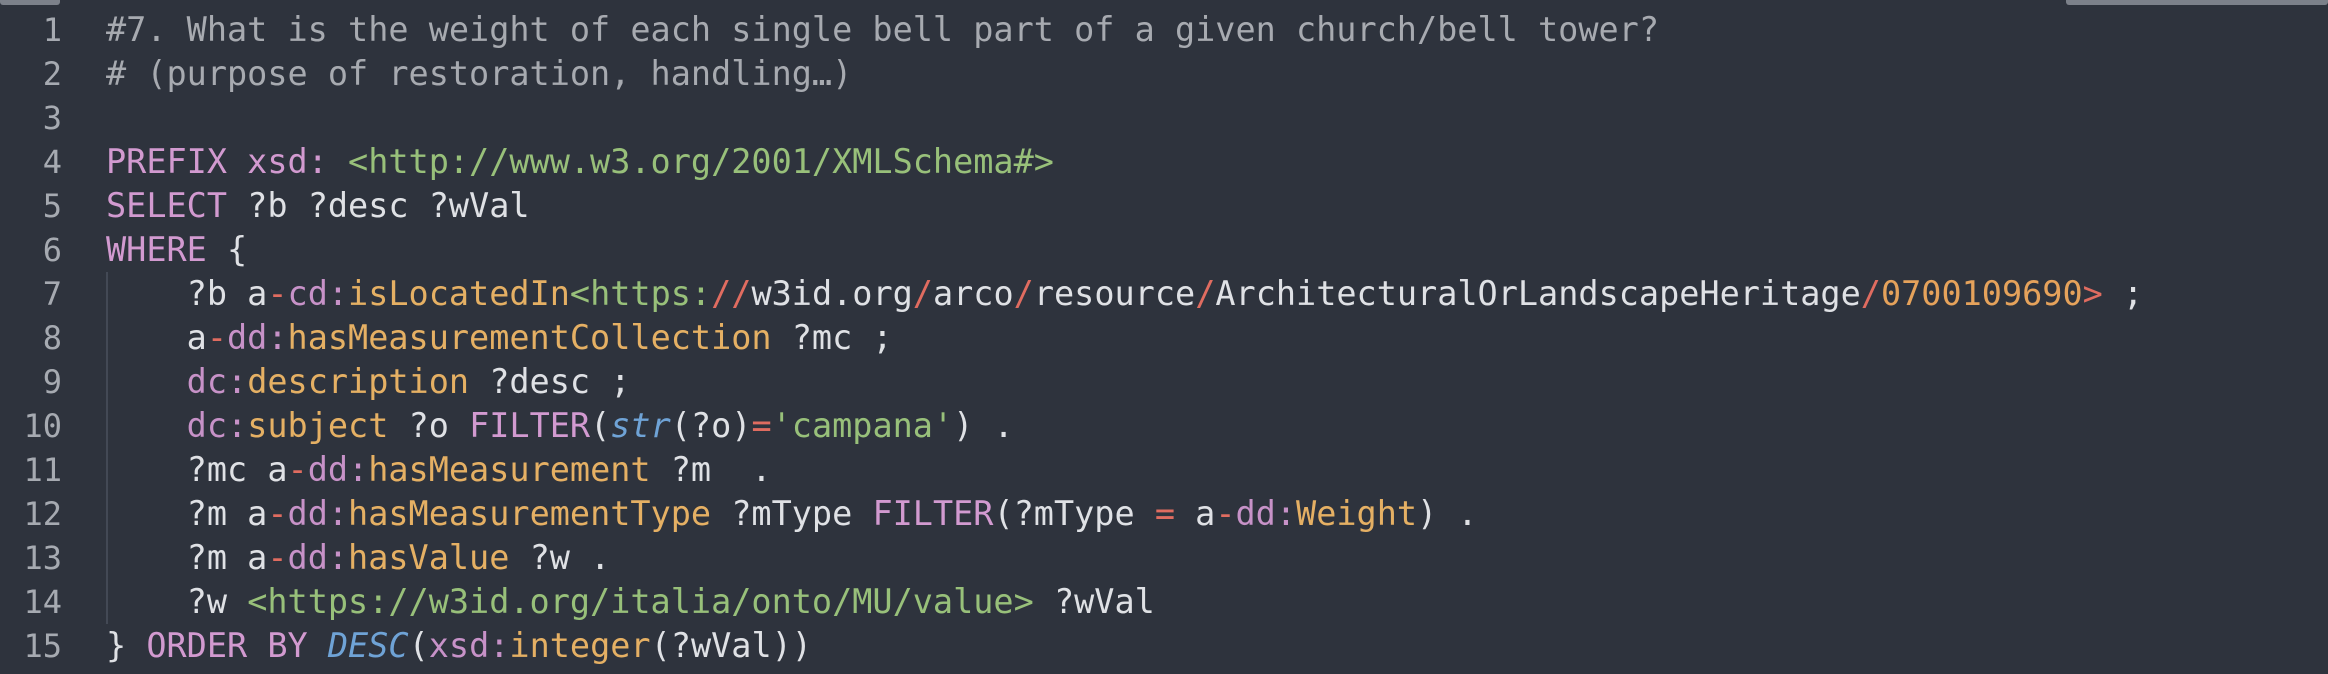 The width and height of the screenshot is (2328, 674). Describe the element at coordinates (1538, 293) in the screenshot. I see `code-token: ArchitecturalOrLandscapeHeritage` at that location.